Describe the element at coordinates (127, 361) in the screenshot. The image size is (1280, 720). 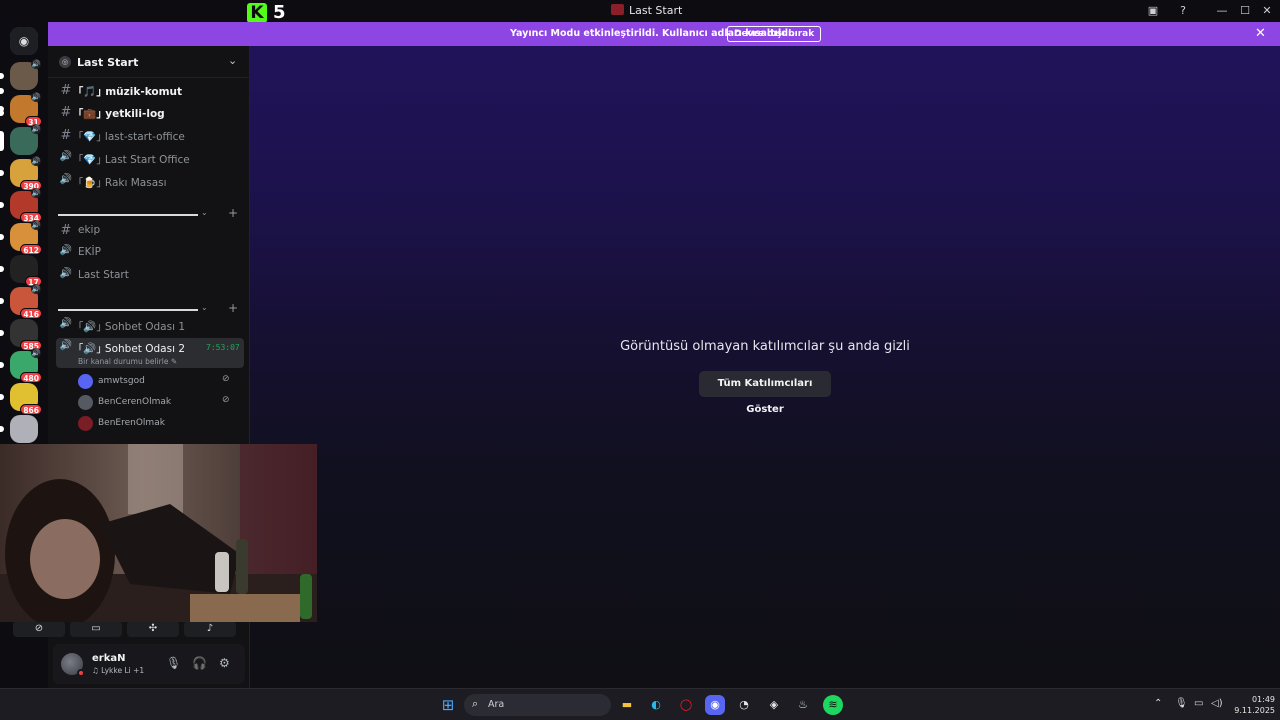
I see `channel-status: Bir kanal durumu belirle ✎` at that location.